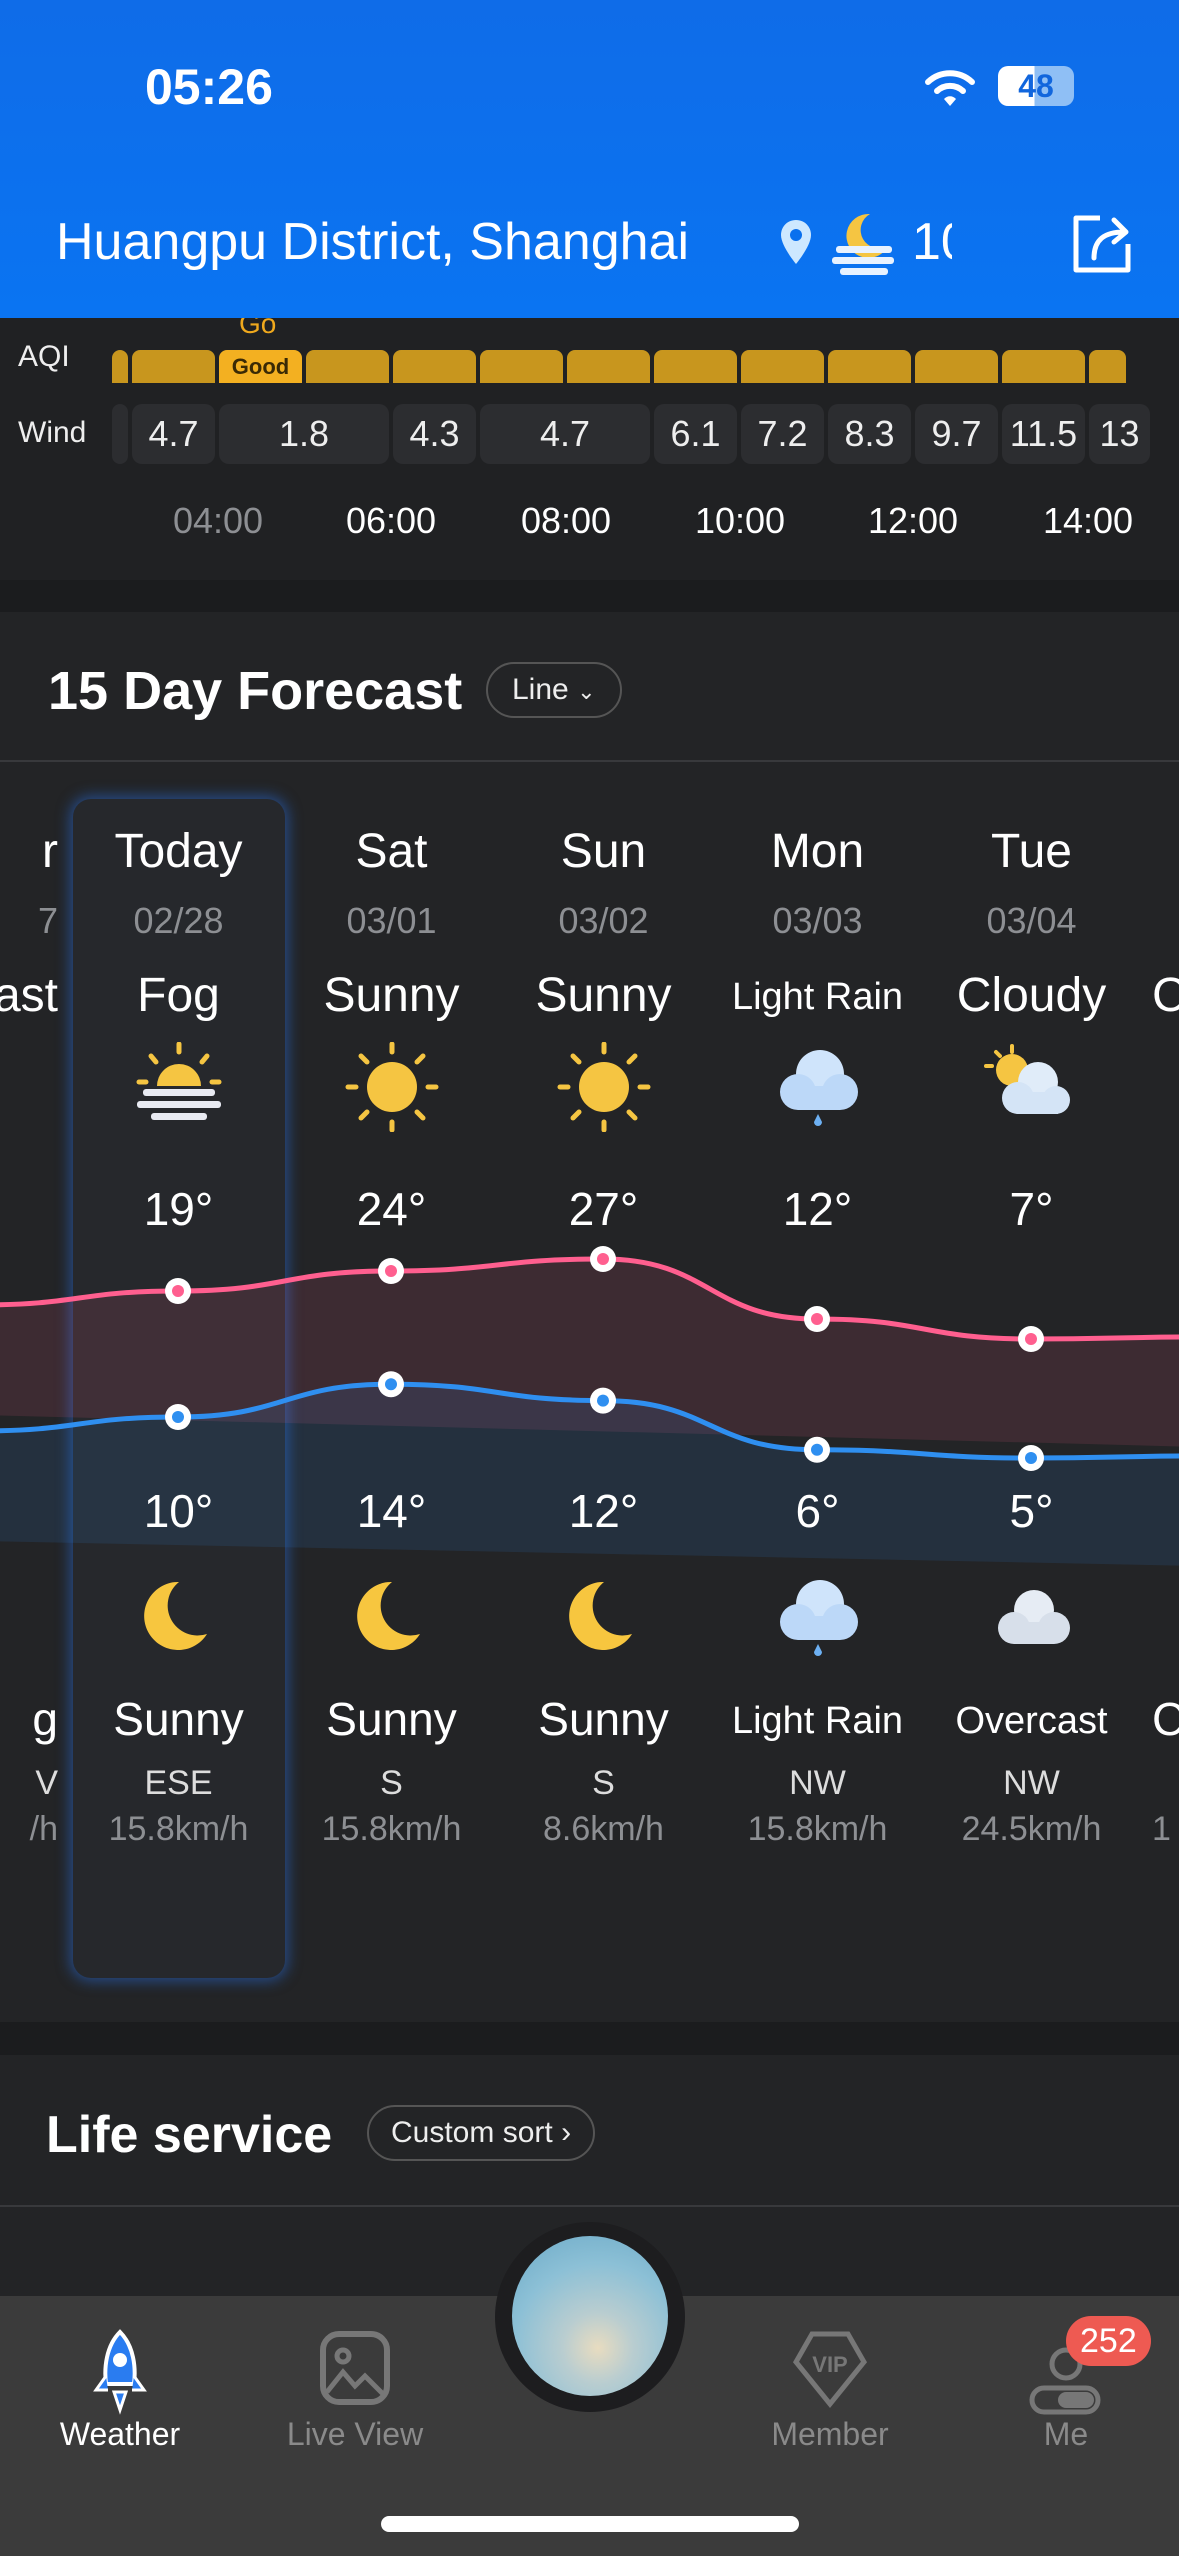 The width and height of the screenshot is (1179, 2556). What do you see at coordinates (817, 920) in the screenshot?
I see `day-date: 03/03` at bounding box center [817, 920].